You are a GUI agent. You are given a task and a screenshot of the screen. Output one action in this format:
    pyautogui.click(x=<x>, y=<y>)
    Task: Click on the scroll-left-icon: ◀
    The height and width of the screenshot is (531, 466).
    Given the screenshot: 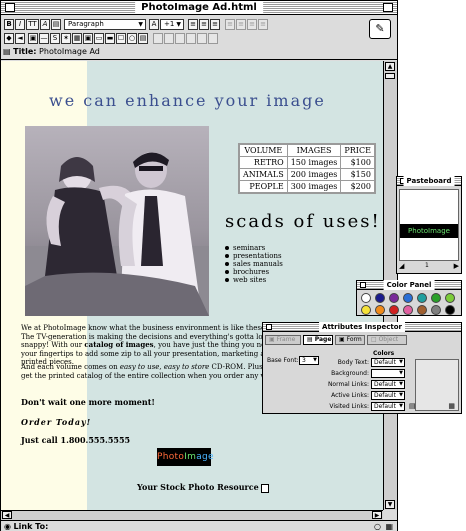 What is the action you would take?
    pyautogui.click(x=7, y=515)
    